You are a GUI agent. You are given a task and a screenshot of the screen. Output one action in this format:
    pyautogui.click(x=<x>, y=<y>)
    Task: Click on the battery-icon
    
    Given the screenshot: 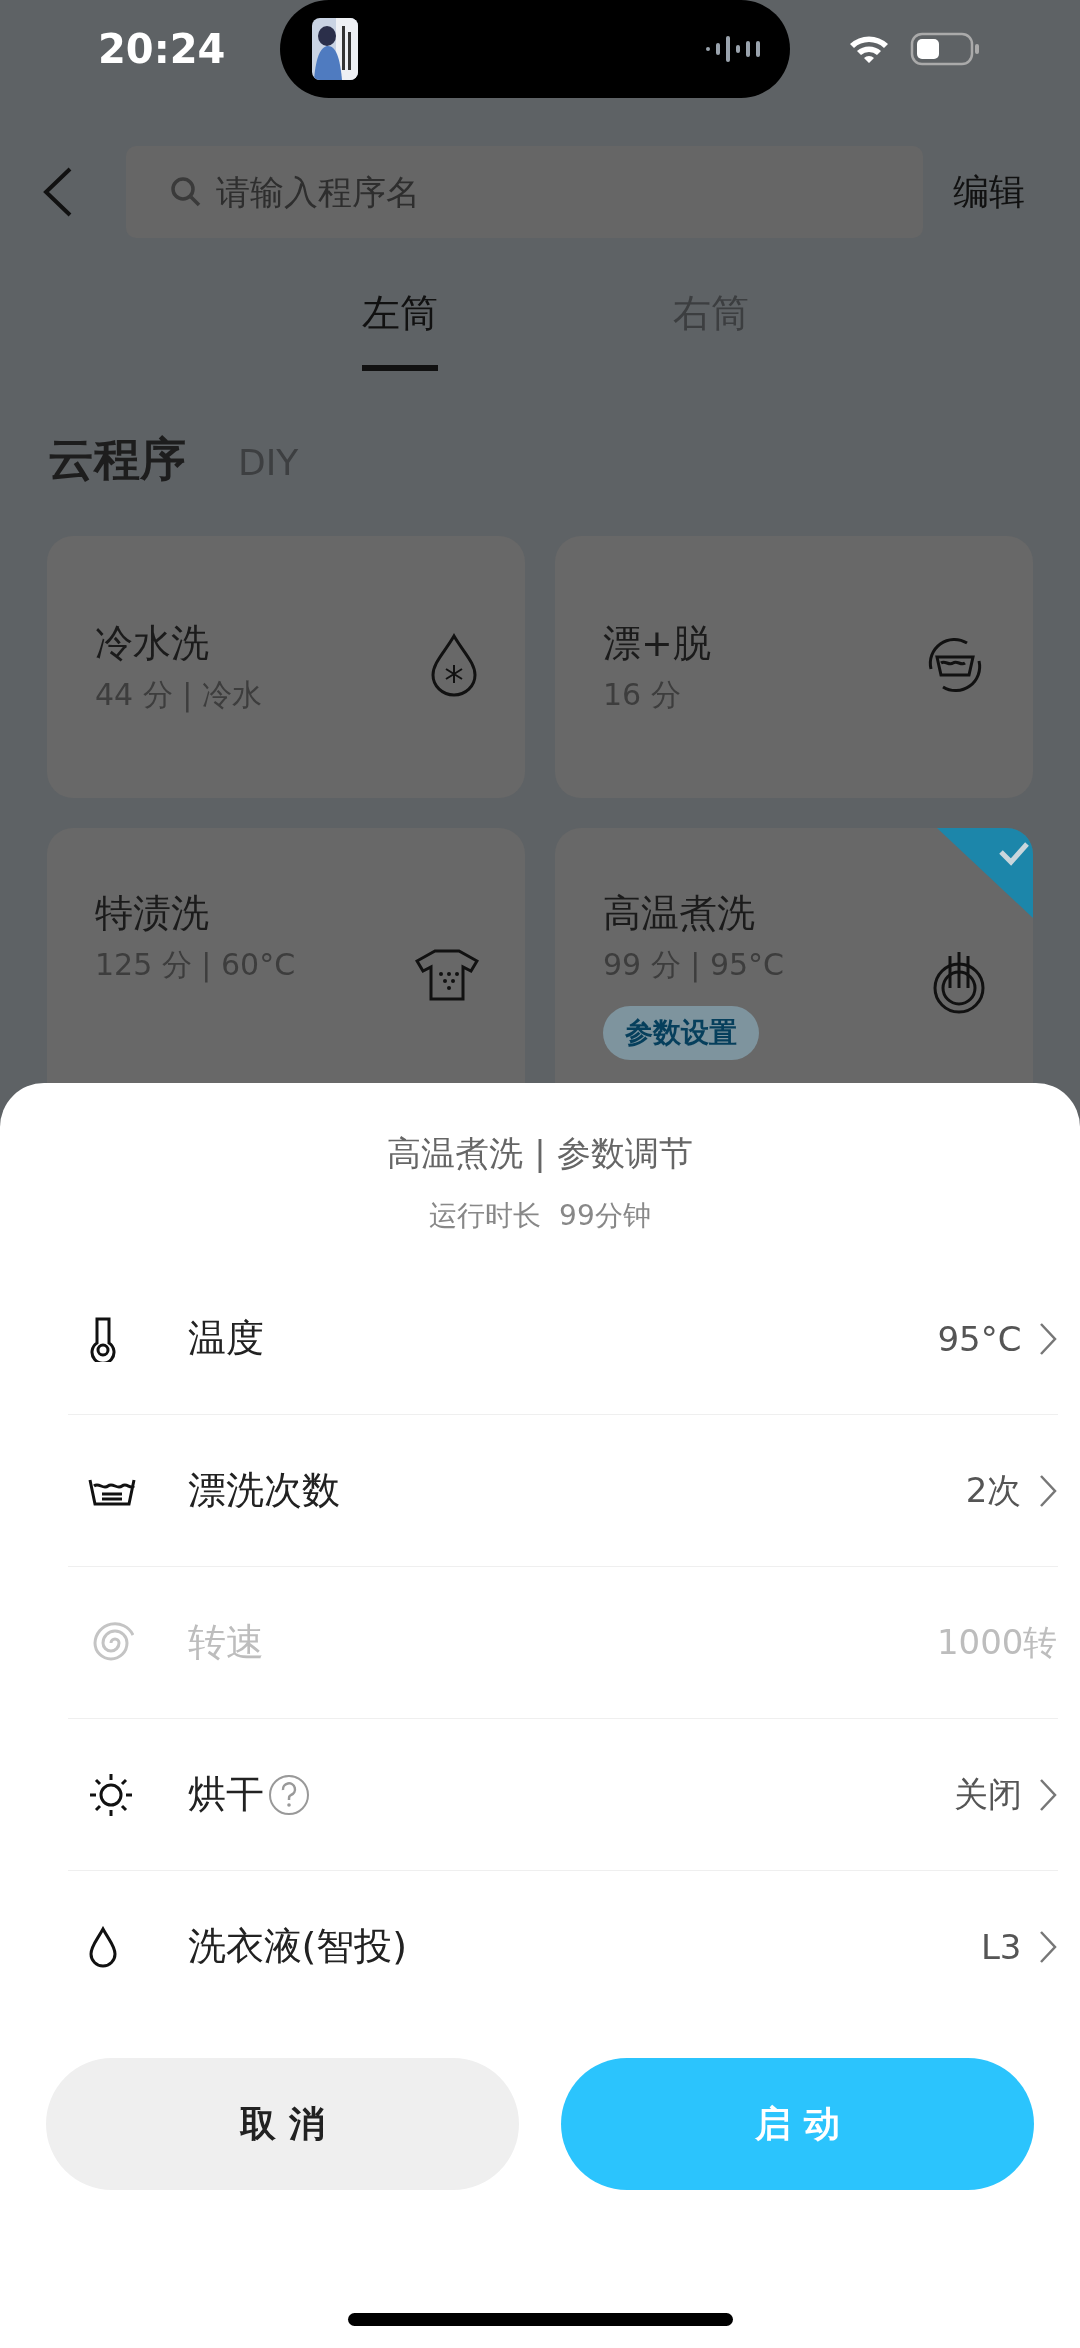 What is the action you would take?
    pyautogui.click(x=945, y=49)
    